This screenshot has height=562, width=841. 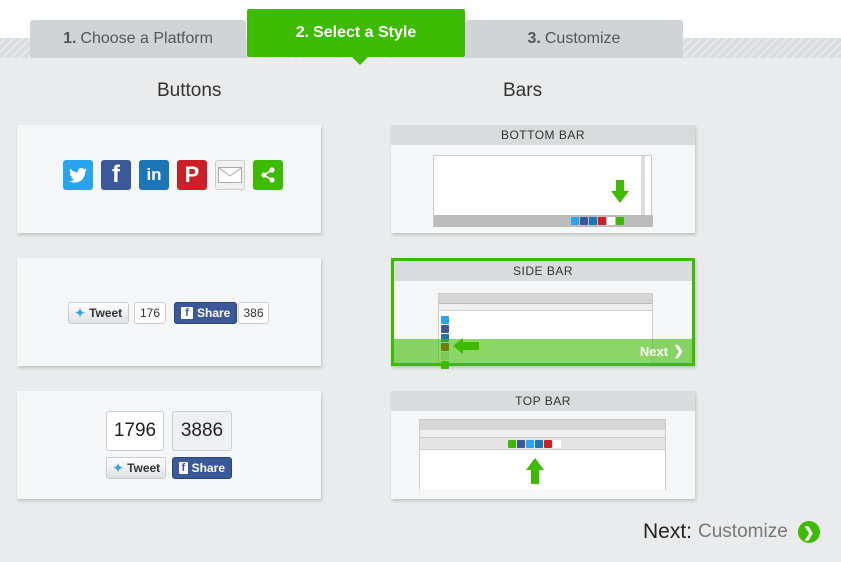 I want to click on top-bar-title: TOP BAR, so click(x=543, y=401).